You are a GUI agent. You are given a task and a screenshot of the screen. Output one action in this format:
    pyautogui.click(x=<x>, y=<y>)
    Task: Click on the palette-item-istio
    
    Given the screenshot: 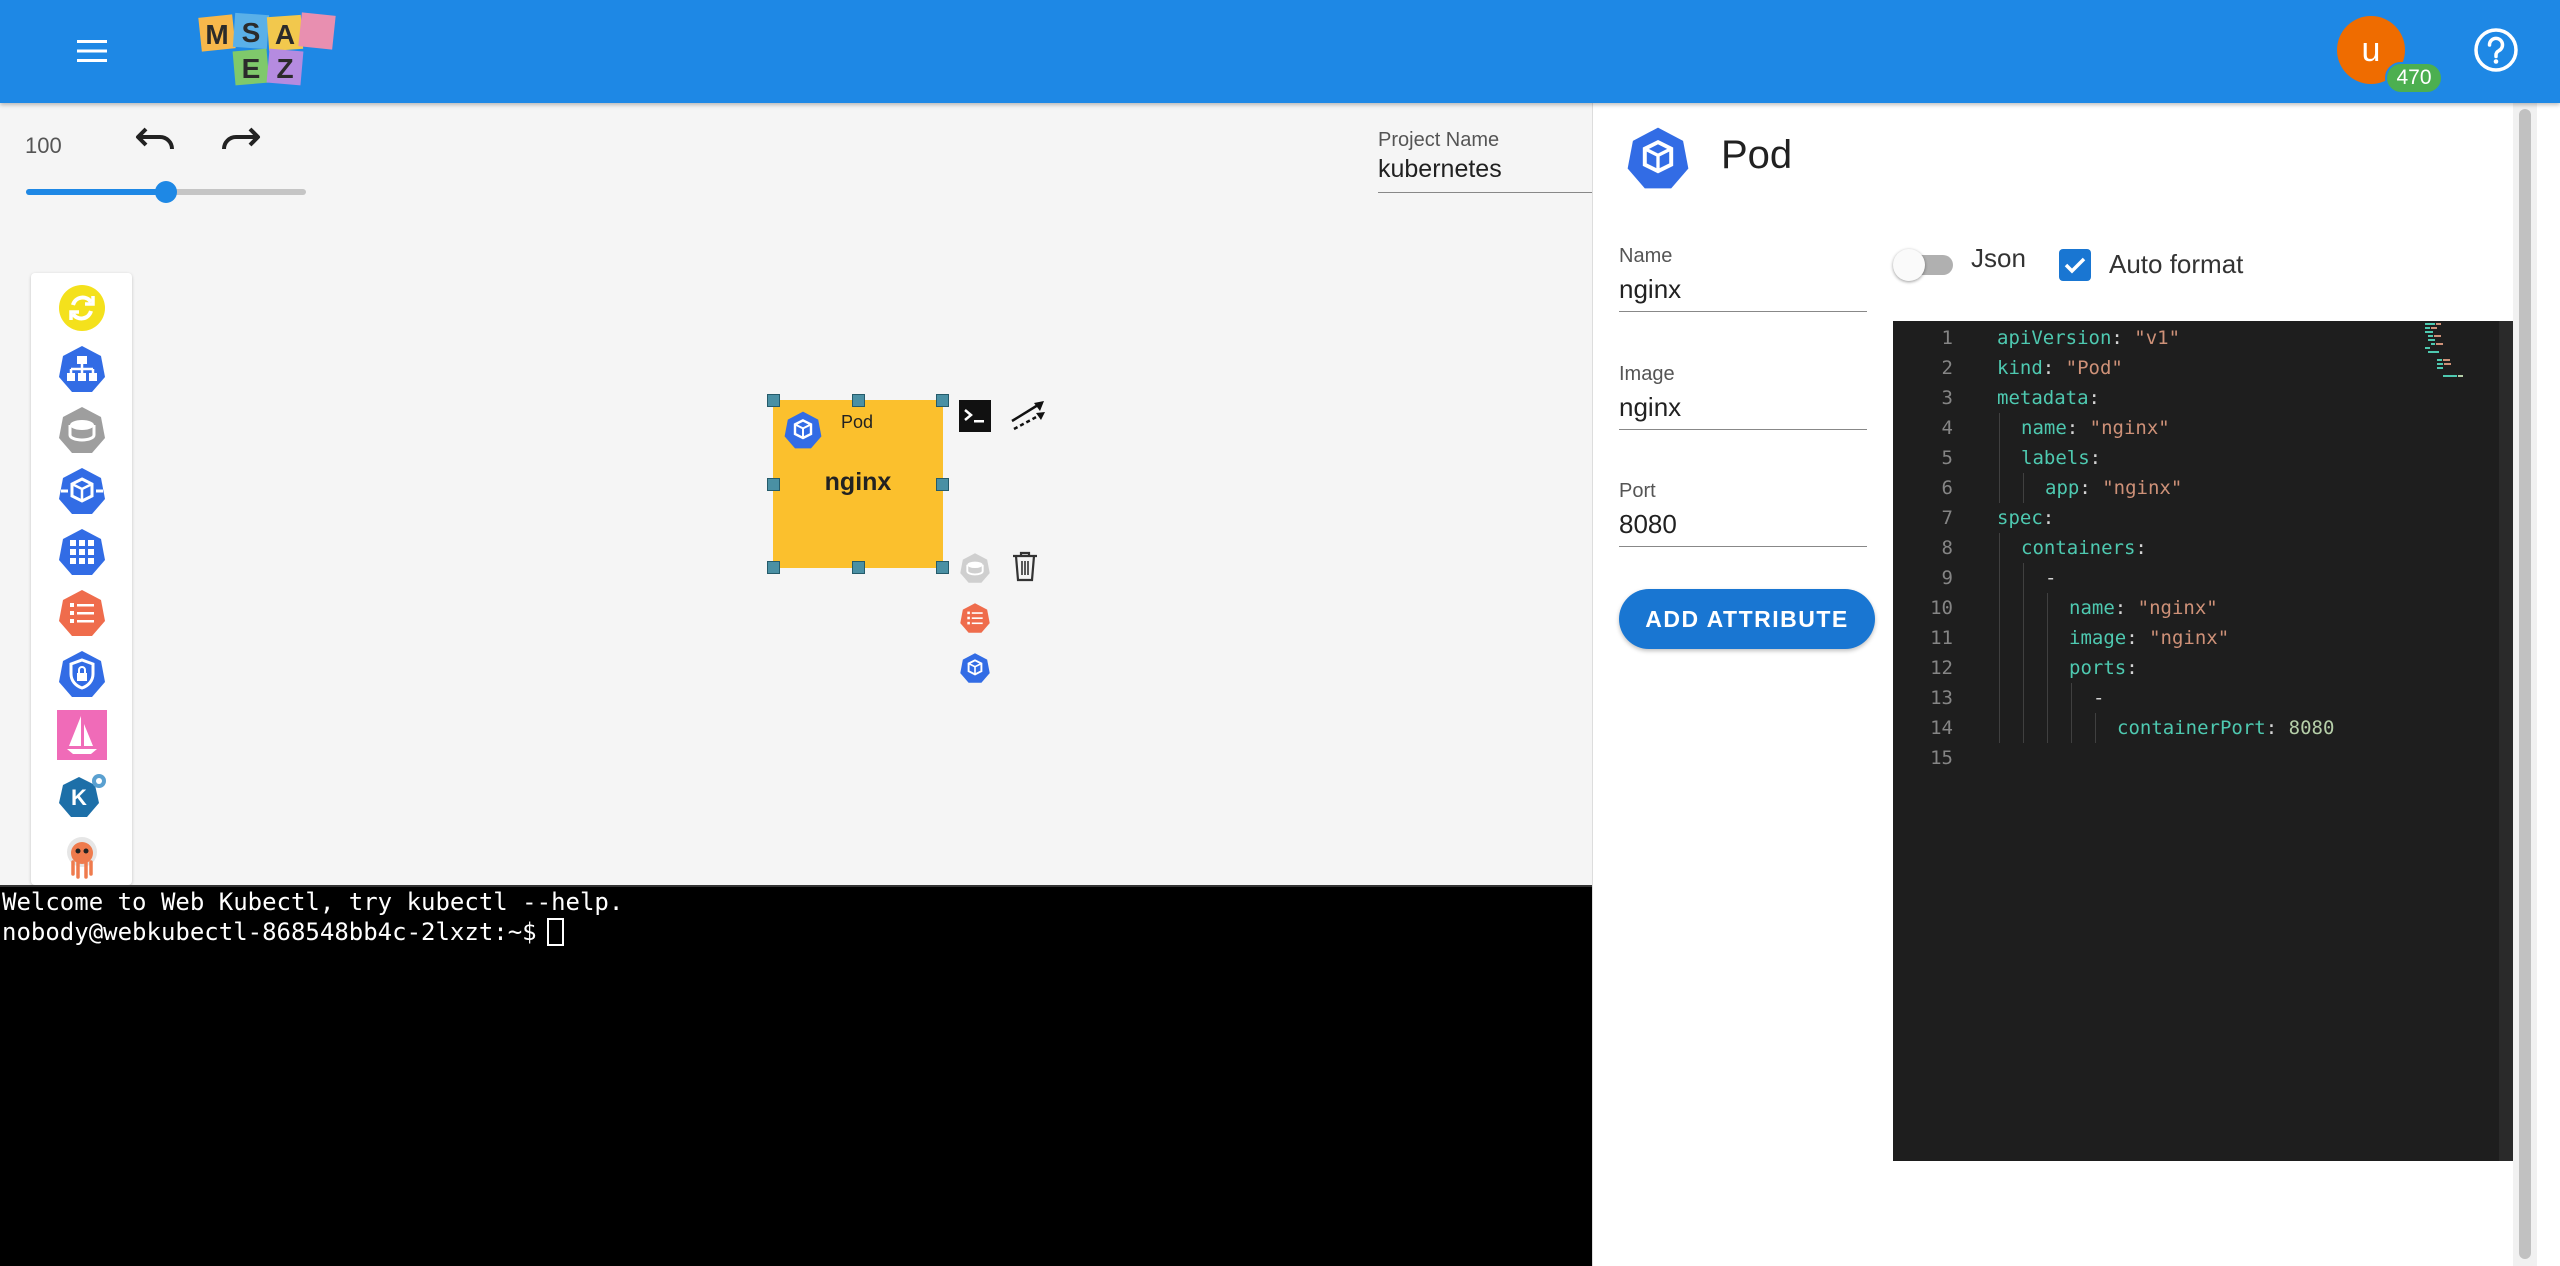 What is the action you would take?
    pyautogui.click(x=82, y=735)
    